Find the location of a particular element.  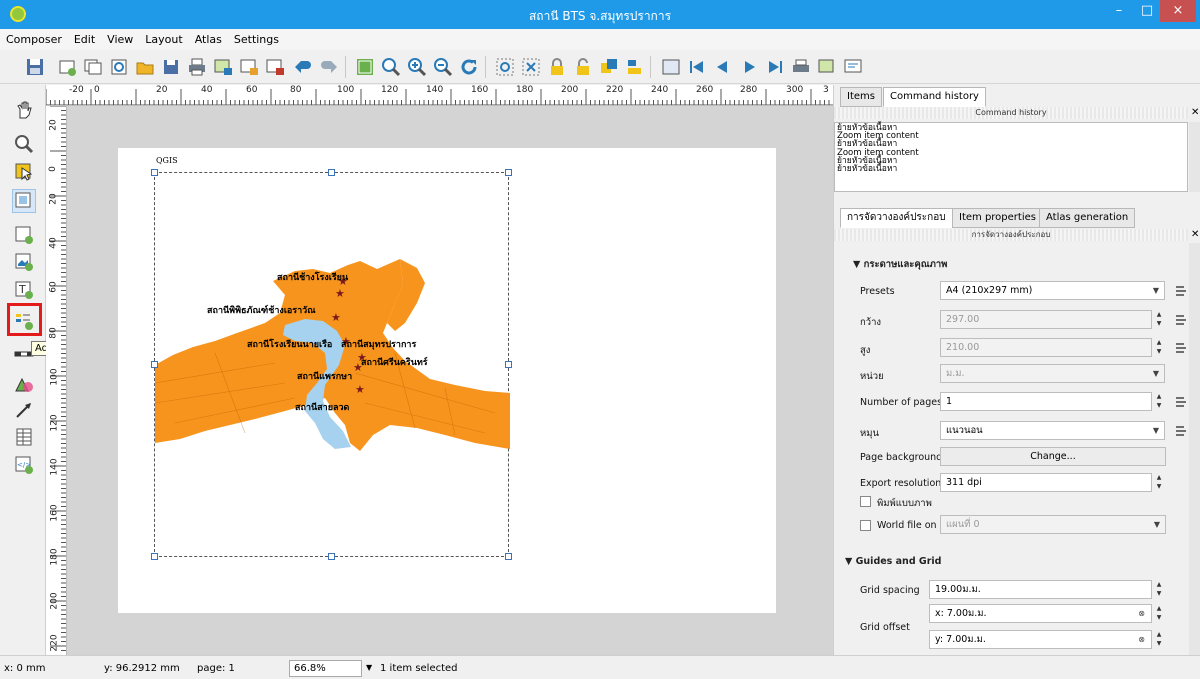

print-atlas-icon is located at coordinates (801, 67).